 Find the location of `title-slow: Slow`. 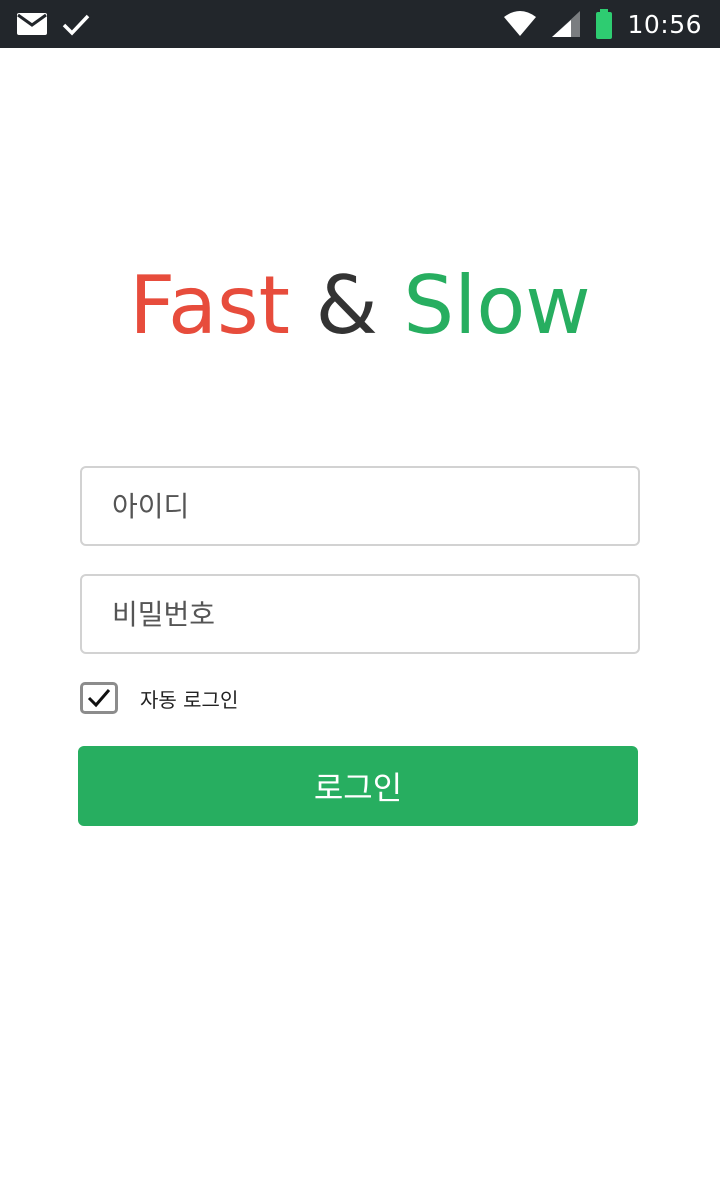

title-slow: Slow is located at coordinates (497, 305).